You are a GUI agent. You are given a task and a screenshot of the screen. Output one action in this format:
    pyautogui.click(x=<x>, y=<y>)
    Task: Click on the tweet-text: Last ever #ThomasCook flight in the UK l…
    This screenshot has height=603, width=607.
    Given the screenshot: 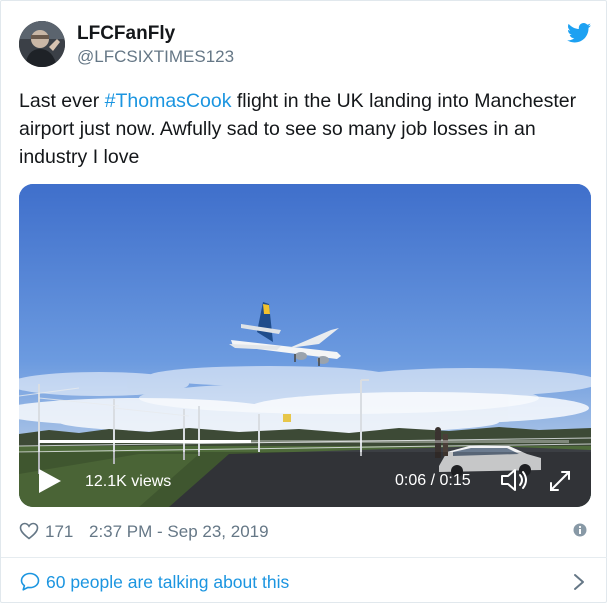 What is the action you would take?
    pyautogui.click(x=304, y=129)
    